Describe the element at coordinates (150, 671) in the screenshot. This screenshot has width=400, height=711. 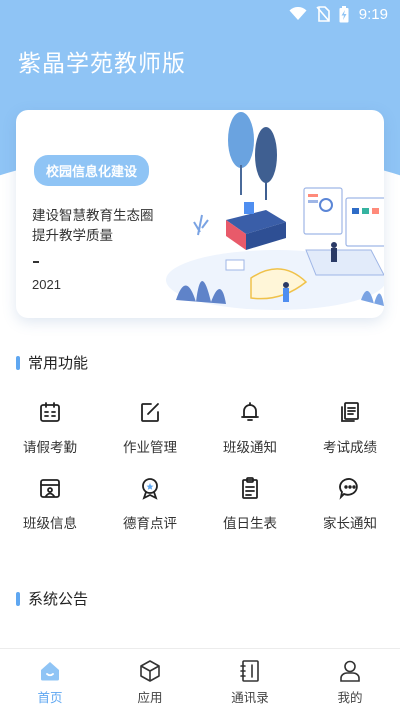
I see `cube-icon` at that location.